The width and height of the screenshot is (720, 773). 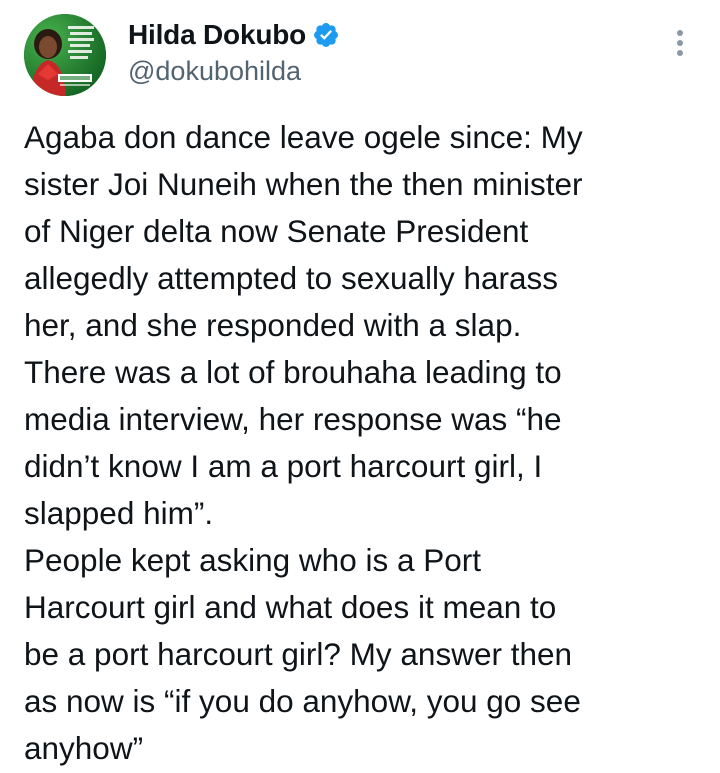 I want to click on name-row: Hilda Dokubo, so click(x=234, y=35).